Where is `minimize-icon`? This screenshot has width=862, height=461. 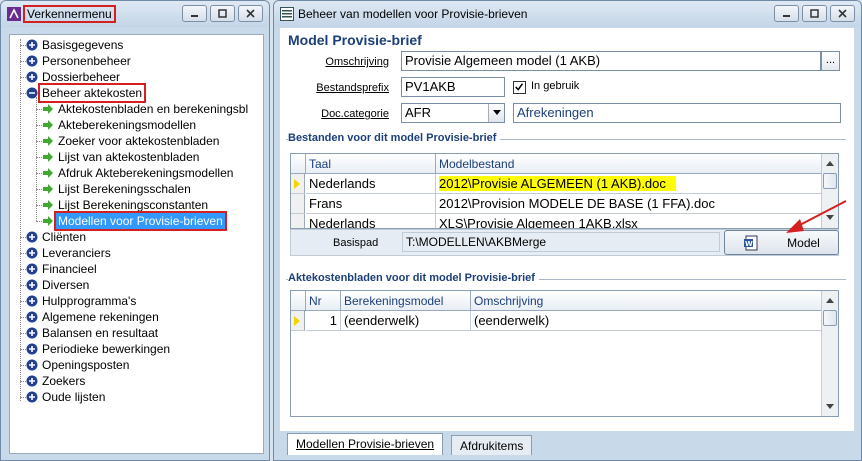 minimize-icon is located at coordinates (194, 16).